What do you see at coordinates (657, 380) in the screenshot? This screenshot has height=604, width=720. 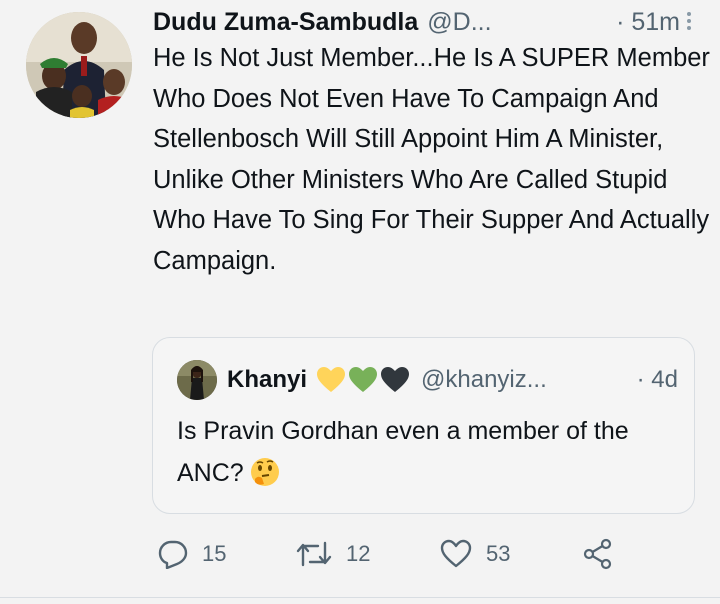 I see `quoted-timestamp: · 4d` at bounding box center [657, 380].